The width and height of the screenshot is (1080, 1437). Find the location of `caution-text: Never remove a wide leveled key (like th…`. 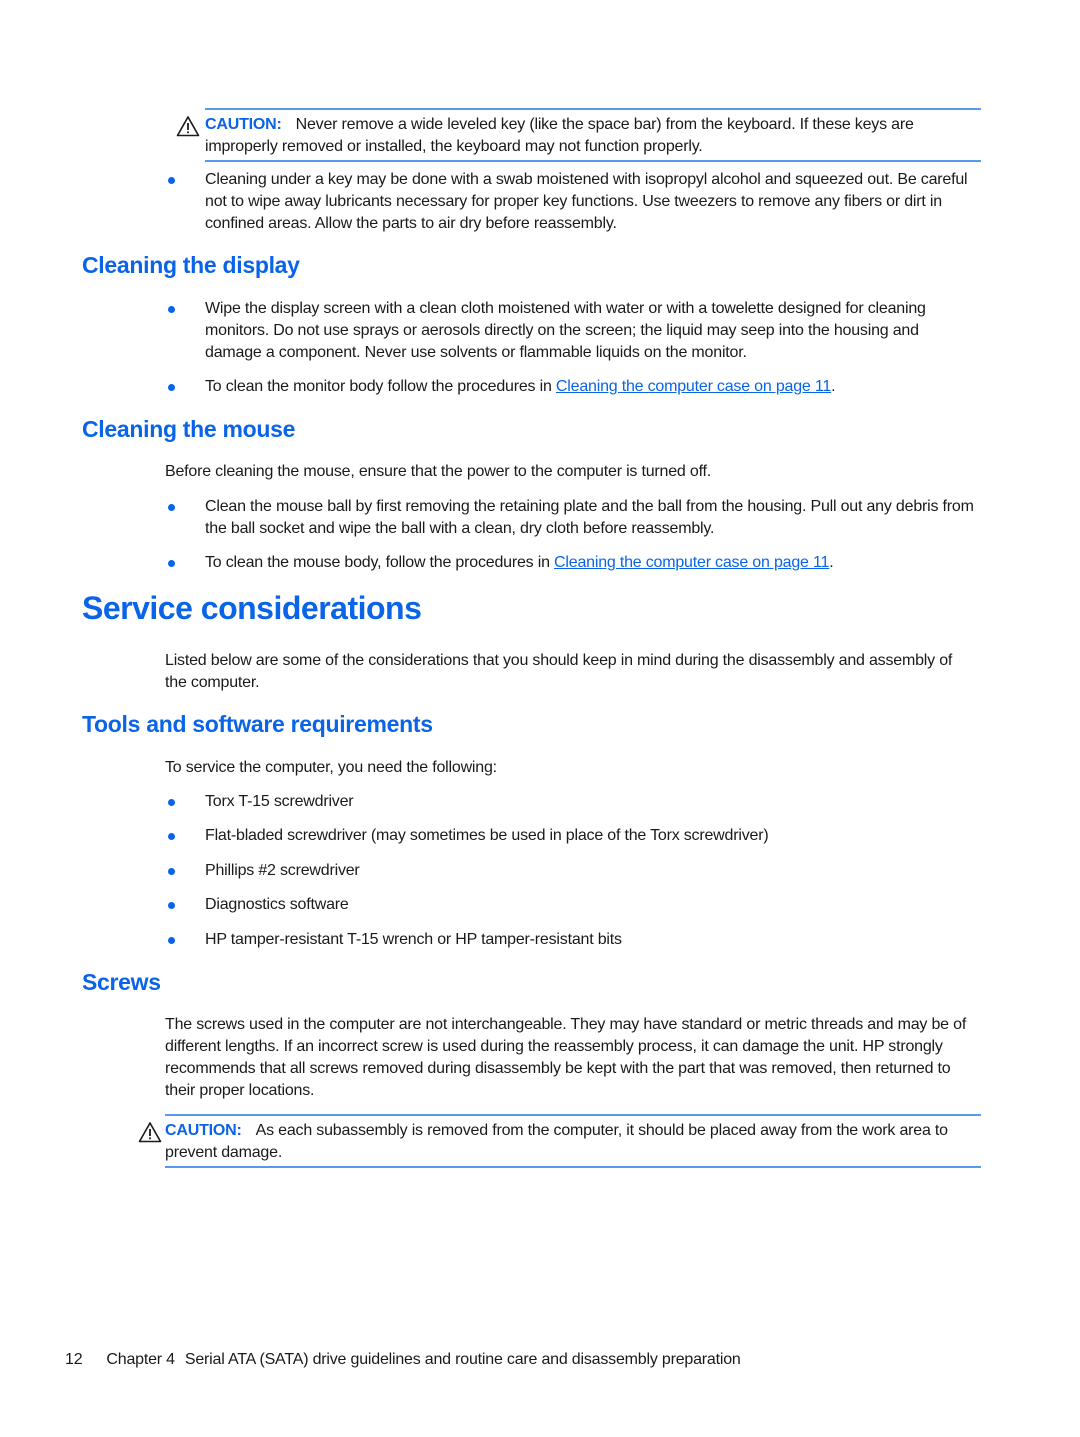

caution-text: Never remove a wide leveled key (like th… is located at coordinates (559, 135).